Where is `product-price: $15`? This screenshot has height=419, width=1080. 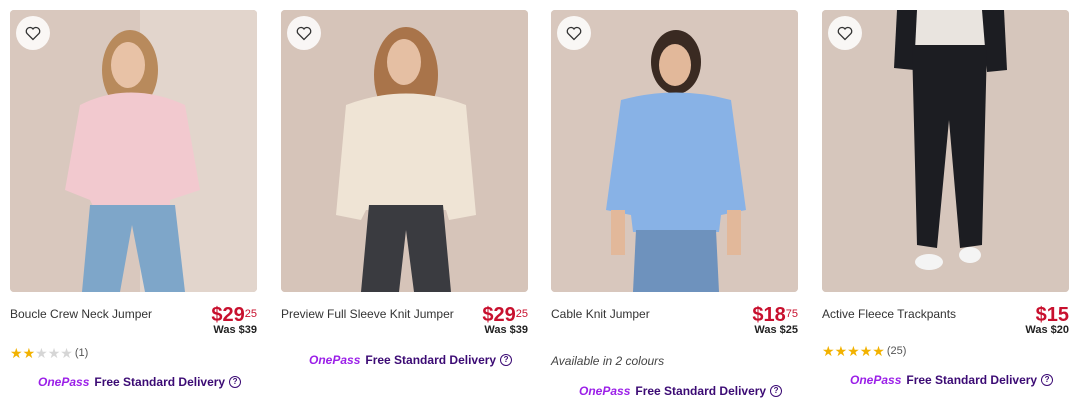 product-price: $15 is located at coordinates (1052, 315).